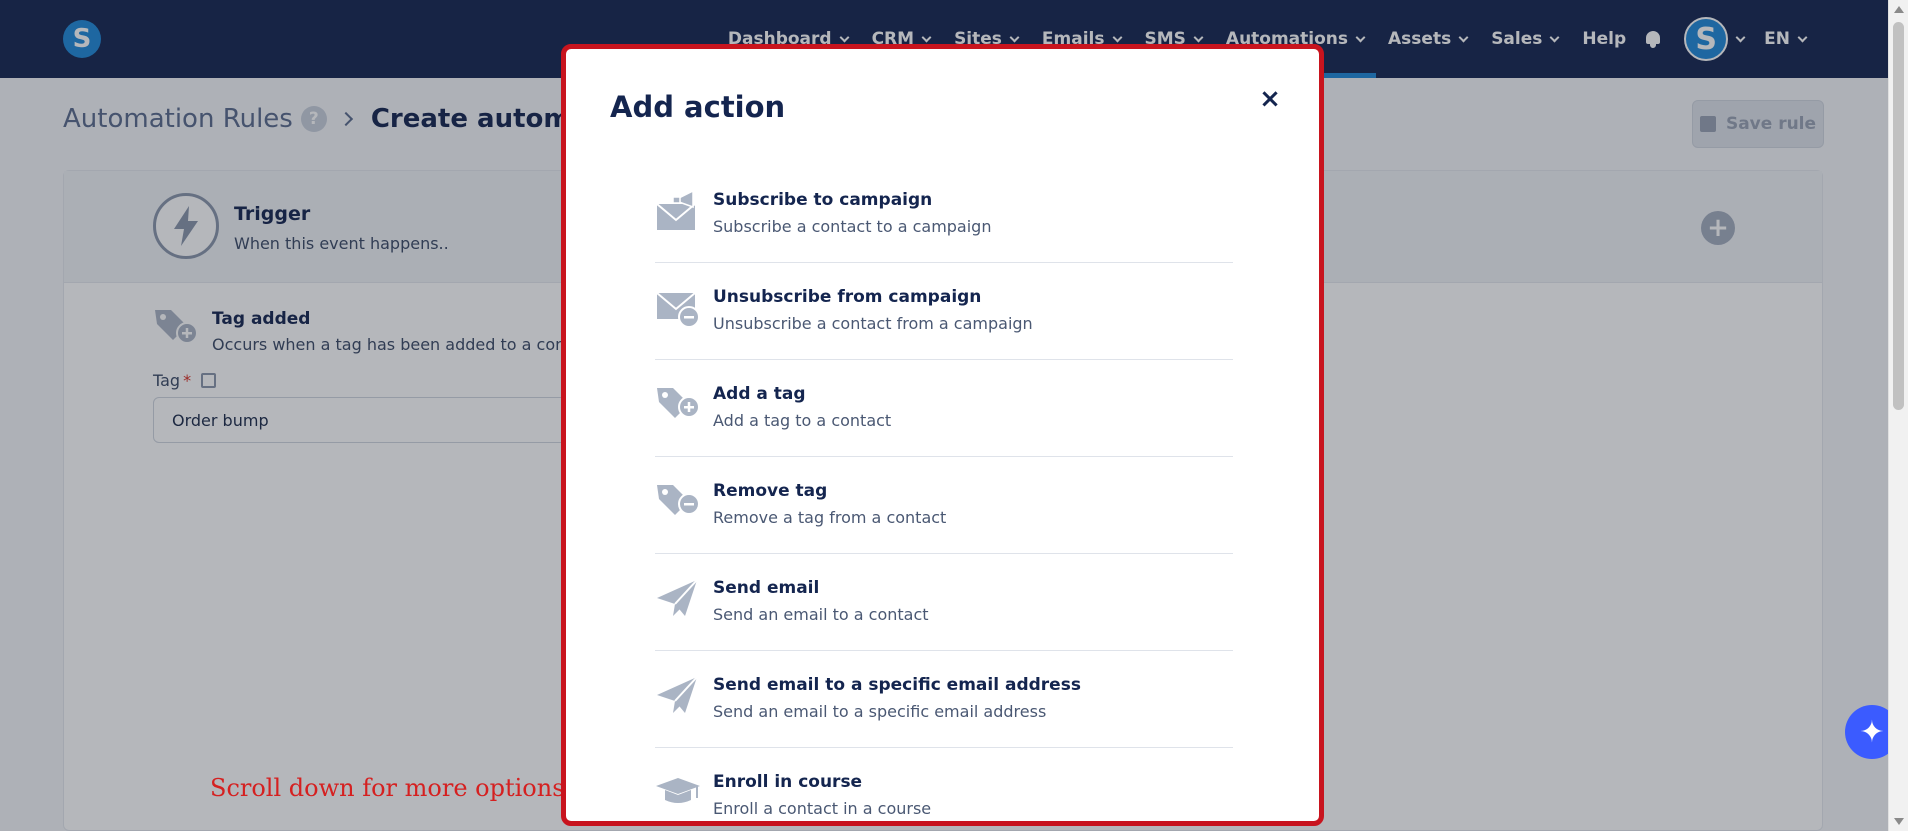 This screenshot has width=1908, height=831. I want to click on scrollbar-thumb, so click(1898, 216).